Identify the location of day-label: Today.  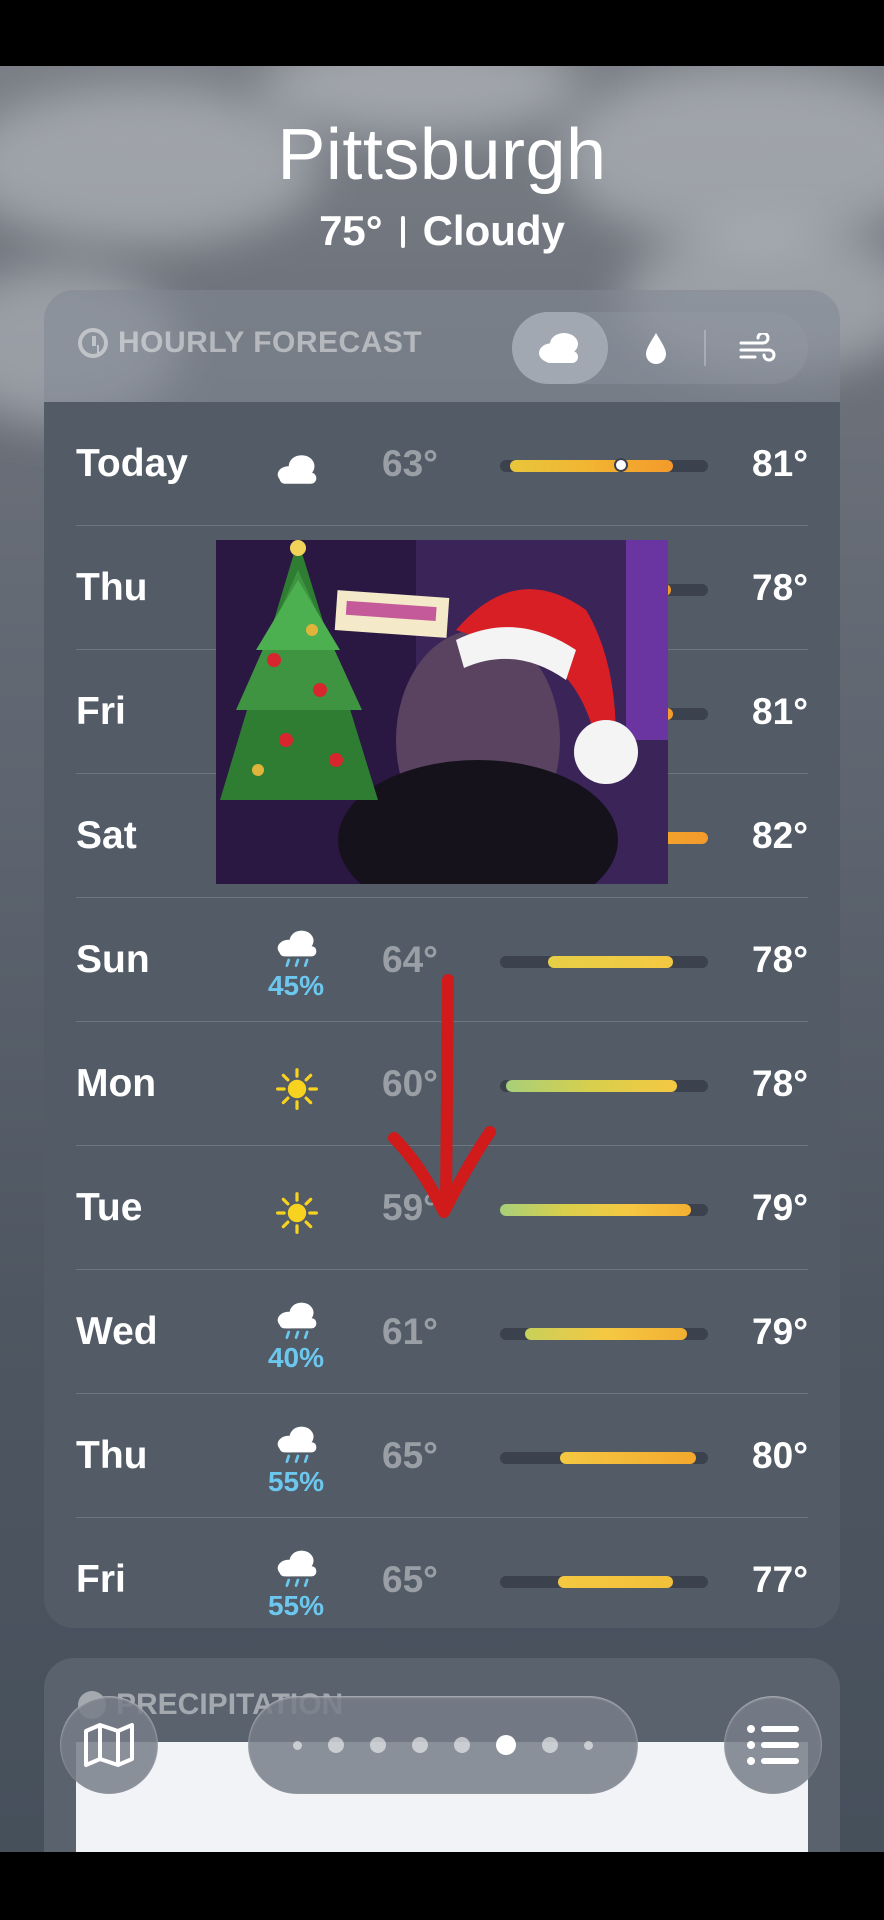
(132, 463).